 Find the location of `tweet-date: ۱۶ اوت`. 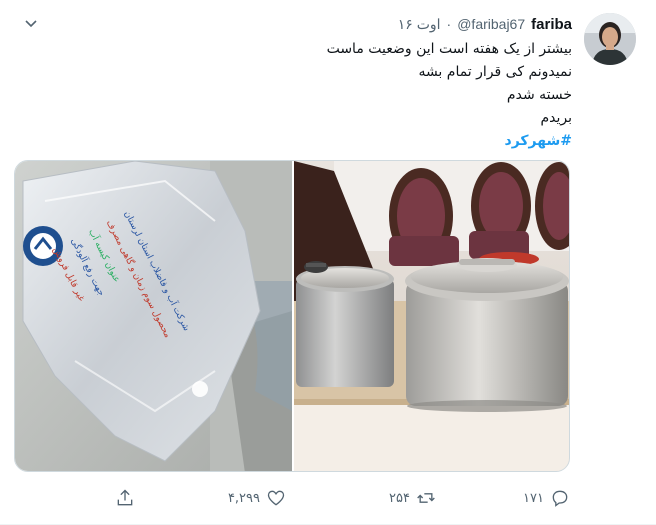

tweet-date: ۱۶ اوت is located at coordinates (419, 24).